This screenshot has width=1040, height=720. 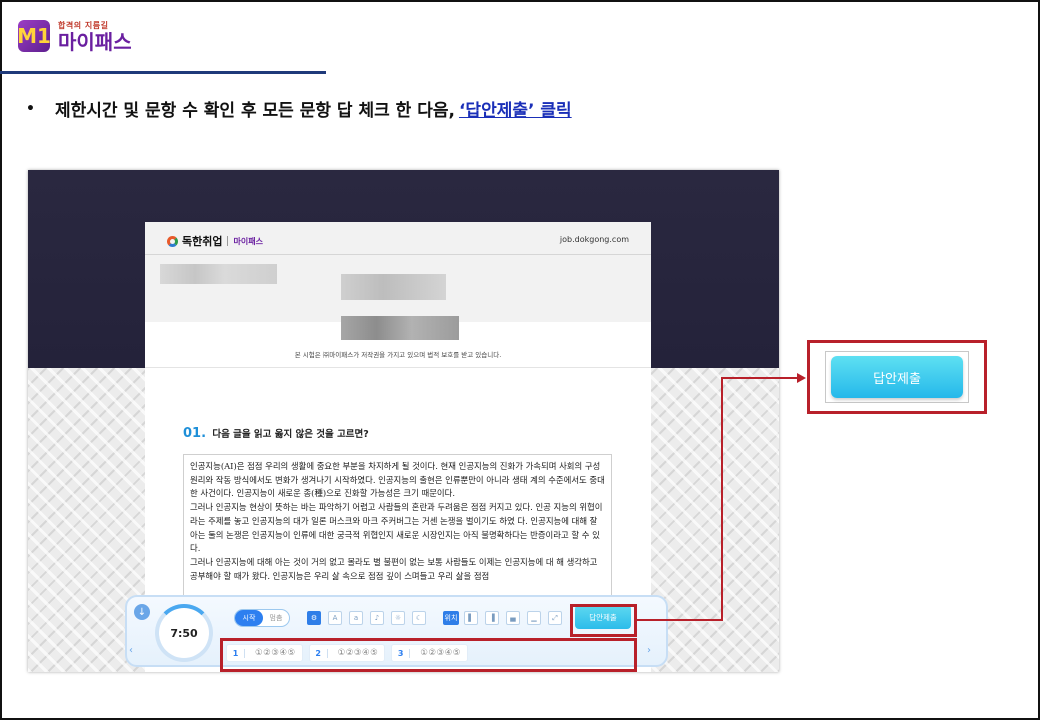 I want to click on callout-submit-button: 답안제출, so click(x=897, y=377).